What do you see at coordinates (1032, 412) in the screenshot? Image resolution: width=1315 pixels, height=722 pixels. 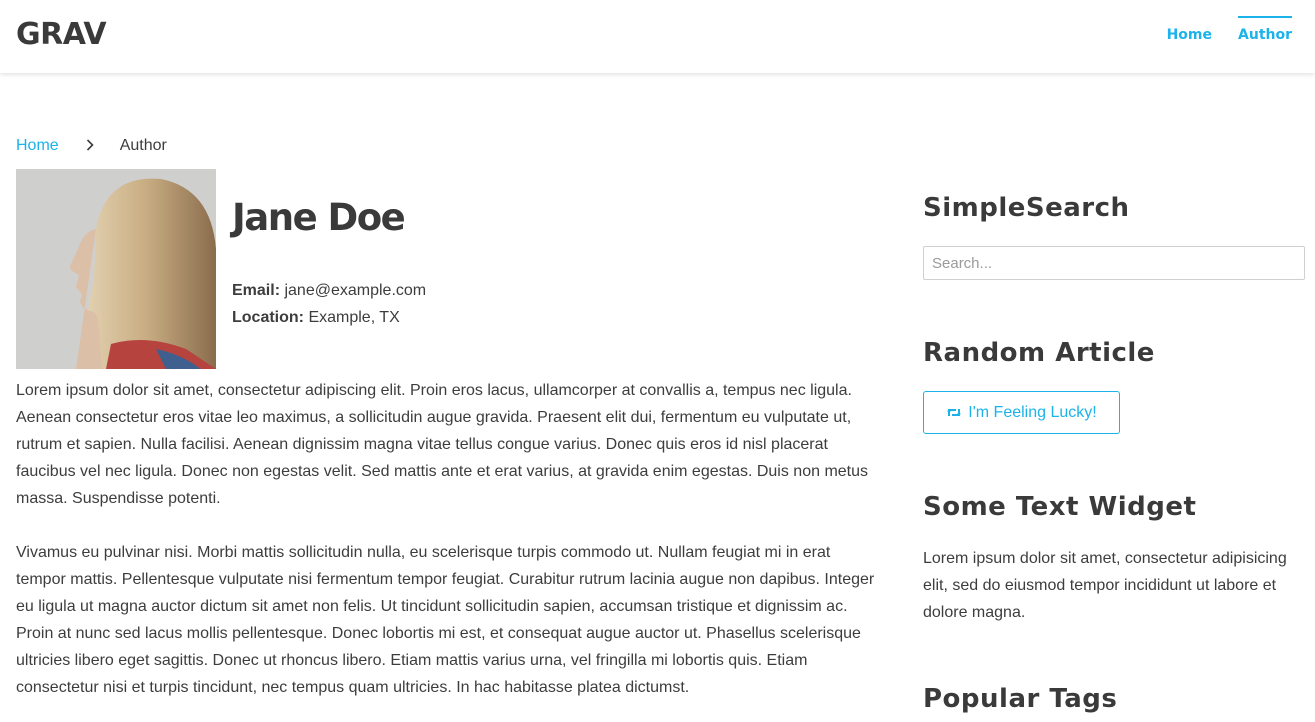 I see `feeling-lucky-label: I'm Feeling Lucky!` at bounding box center [1032, 412].